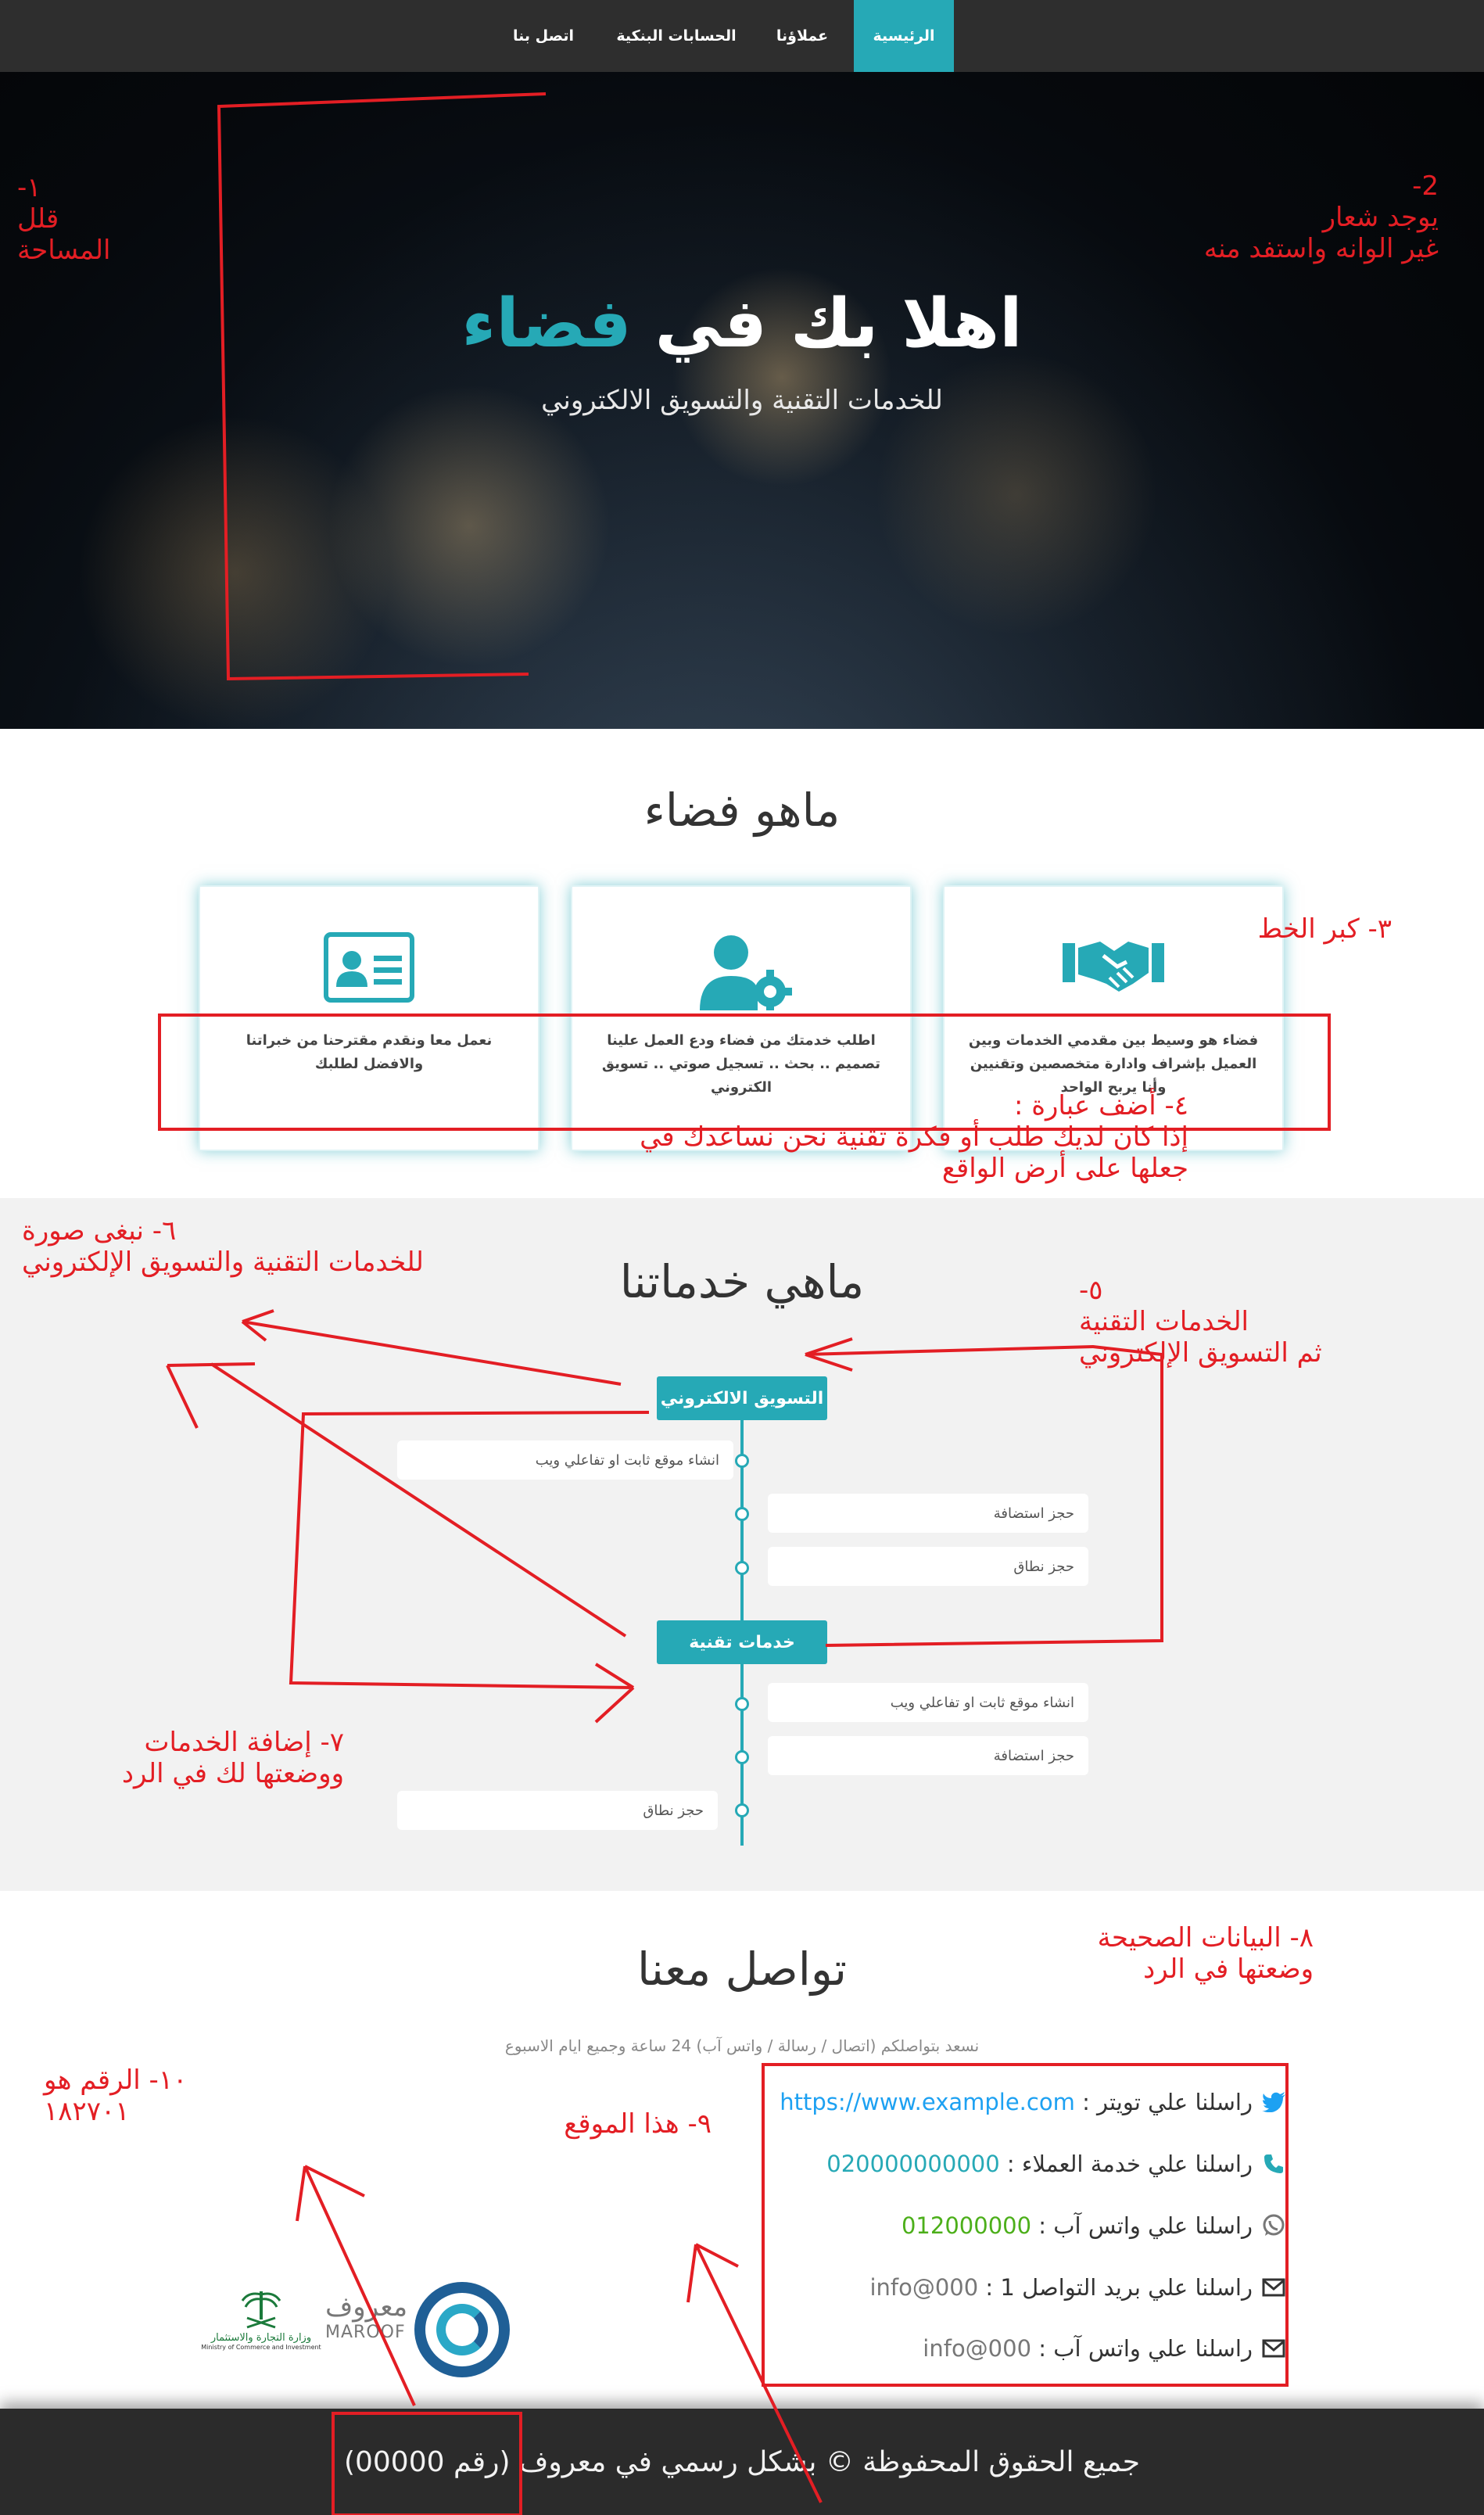  I want to click on annotation-note-9: ٩- هذا الموقع, so click(638, 2124).